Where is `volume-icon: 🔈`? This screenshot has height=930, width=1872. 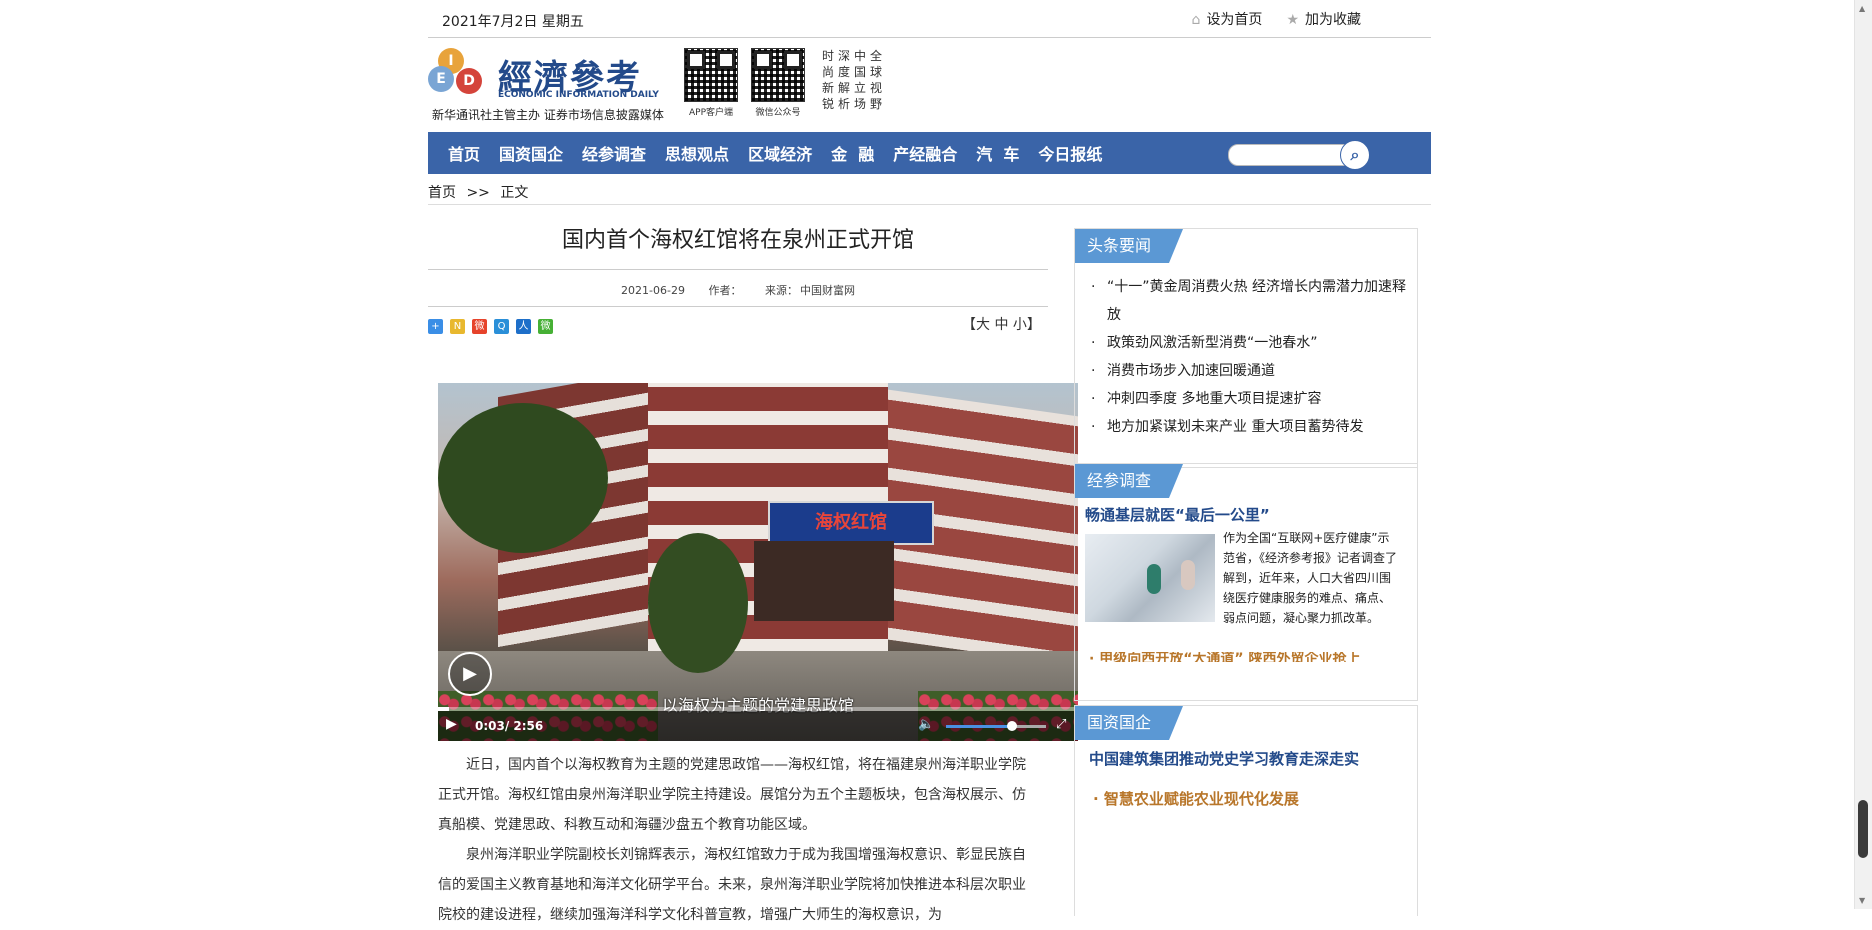 volume-icon: 🔈 is located at coordinates (926, 724).